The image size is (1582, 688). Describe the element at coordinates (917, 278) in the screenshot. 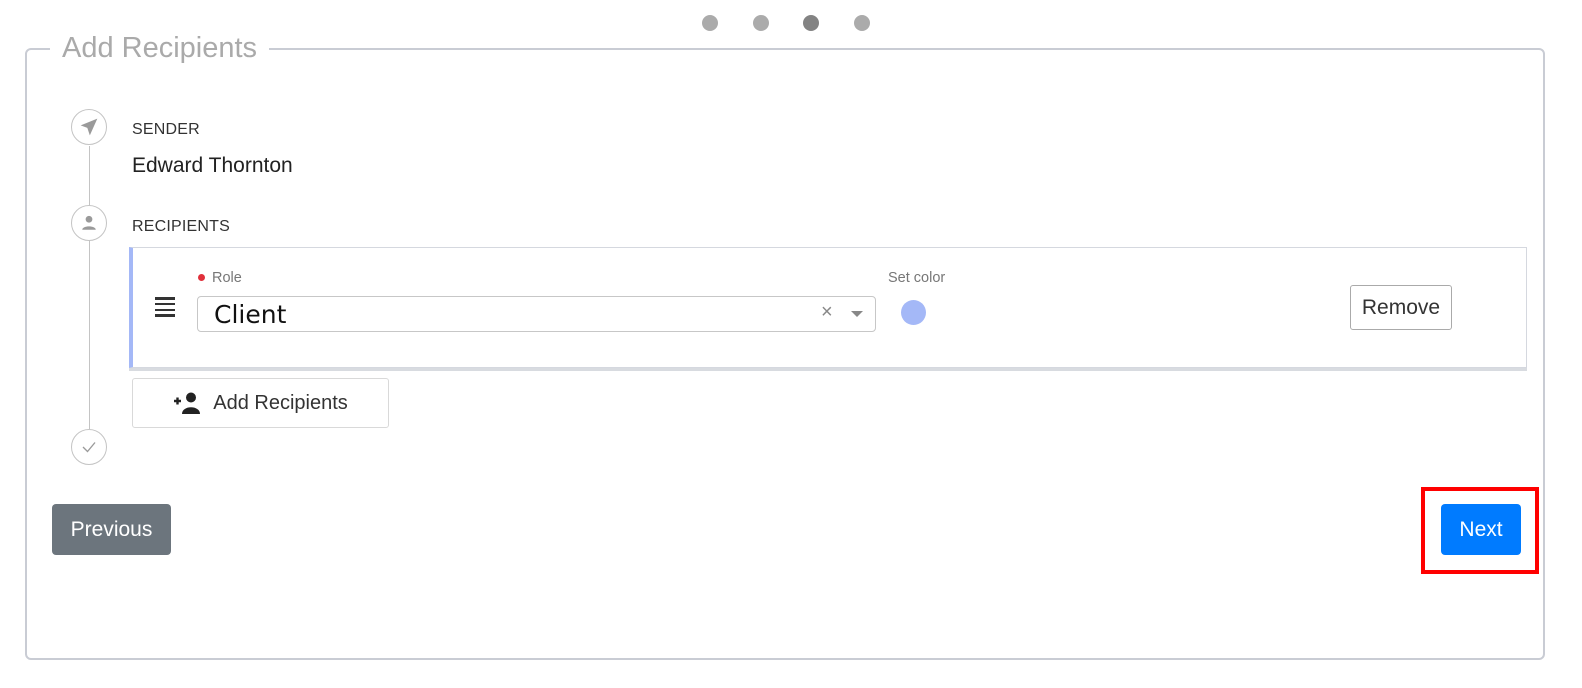

I see `set-color-label: Set color` at that location.